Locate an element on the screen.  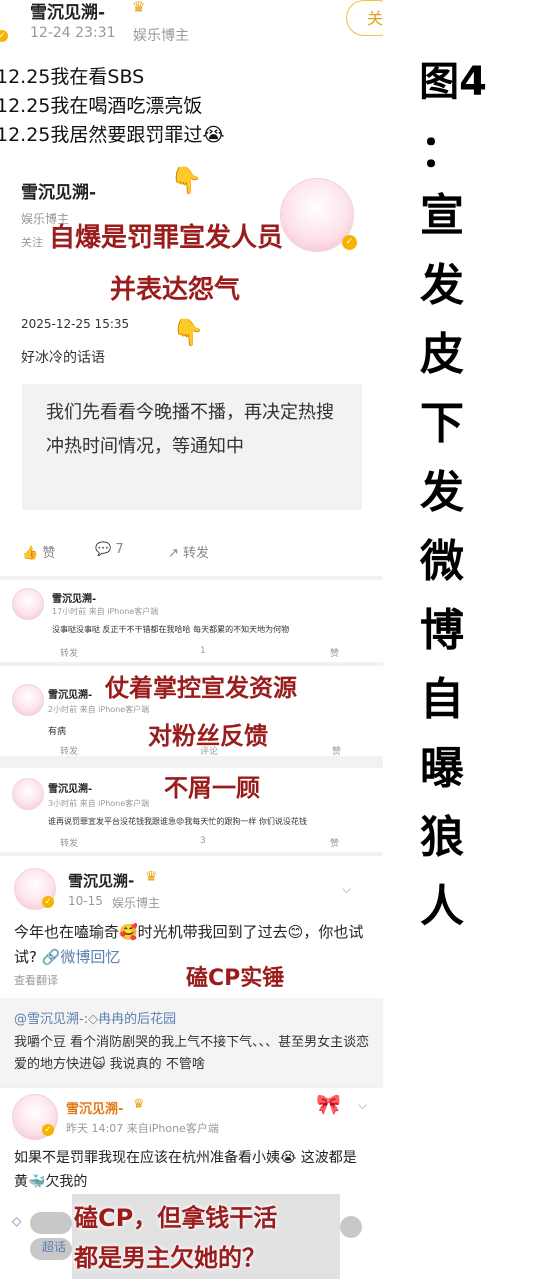
post-line: 12.25我在看SBS is located at coordinates (72, 77).